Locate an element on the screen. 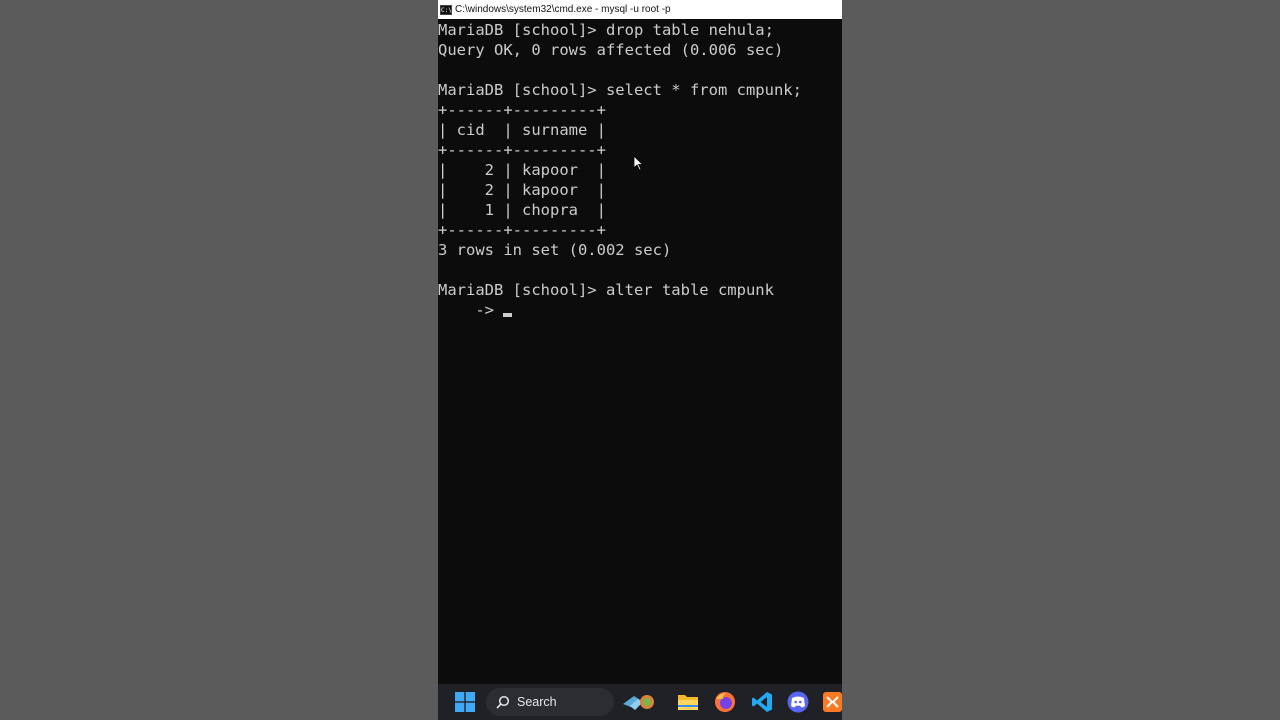  taskbar-search-box: Search is located at coordinates (550, 702).